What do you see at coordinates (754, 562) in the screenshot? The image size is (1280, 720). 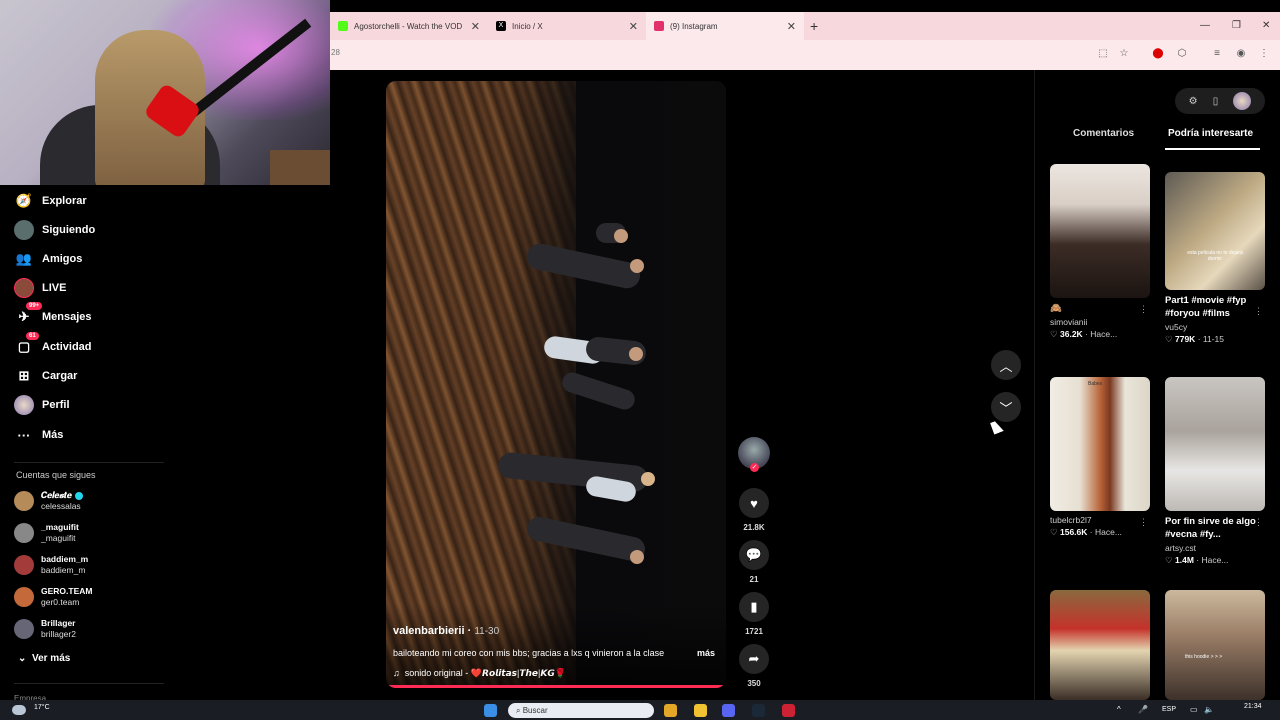 I see `comment-action: 💬 21` at bounding box center [754, 562].